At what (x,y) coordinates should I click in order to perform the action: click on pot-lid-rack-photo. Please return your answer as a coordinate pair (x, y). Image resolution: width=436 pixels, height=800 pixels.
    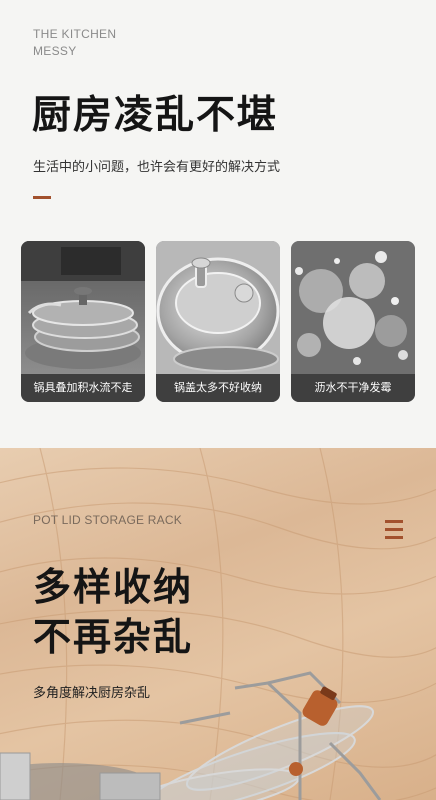
    Looking at the image, I should click on (191, 735).